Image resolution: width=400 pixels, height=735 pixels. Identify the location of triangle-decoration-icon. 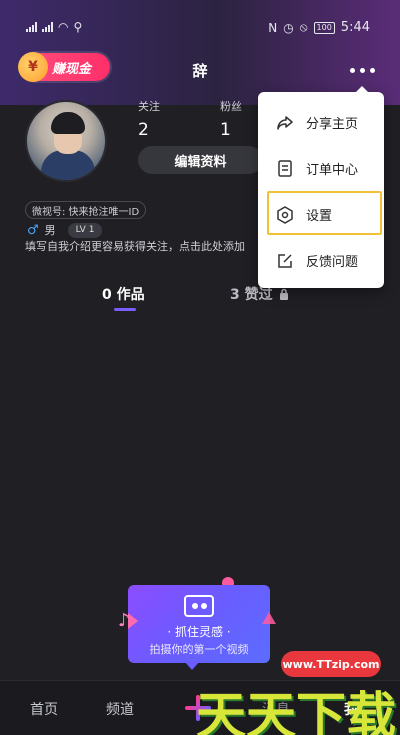
(269, 618).